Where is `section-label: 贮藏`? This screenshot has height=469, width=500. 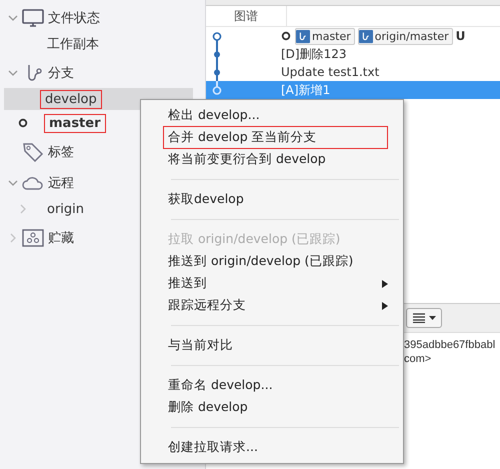 section-label: 贮藏 is located at coordinates (61, 237).